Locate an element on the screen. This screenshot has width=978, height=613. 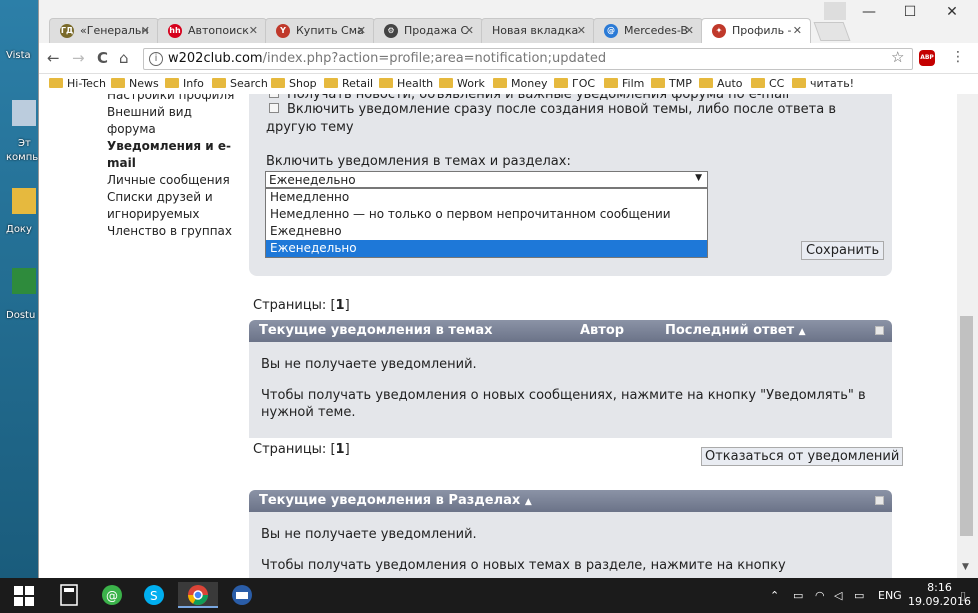
icq-icon: @ is located at coordinates (112, 595).